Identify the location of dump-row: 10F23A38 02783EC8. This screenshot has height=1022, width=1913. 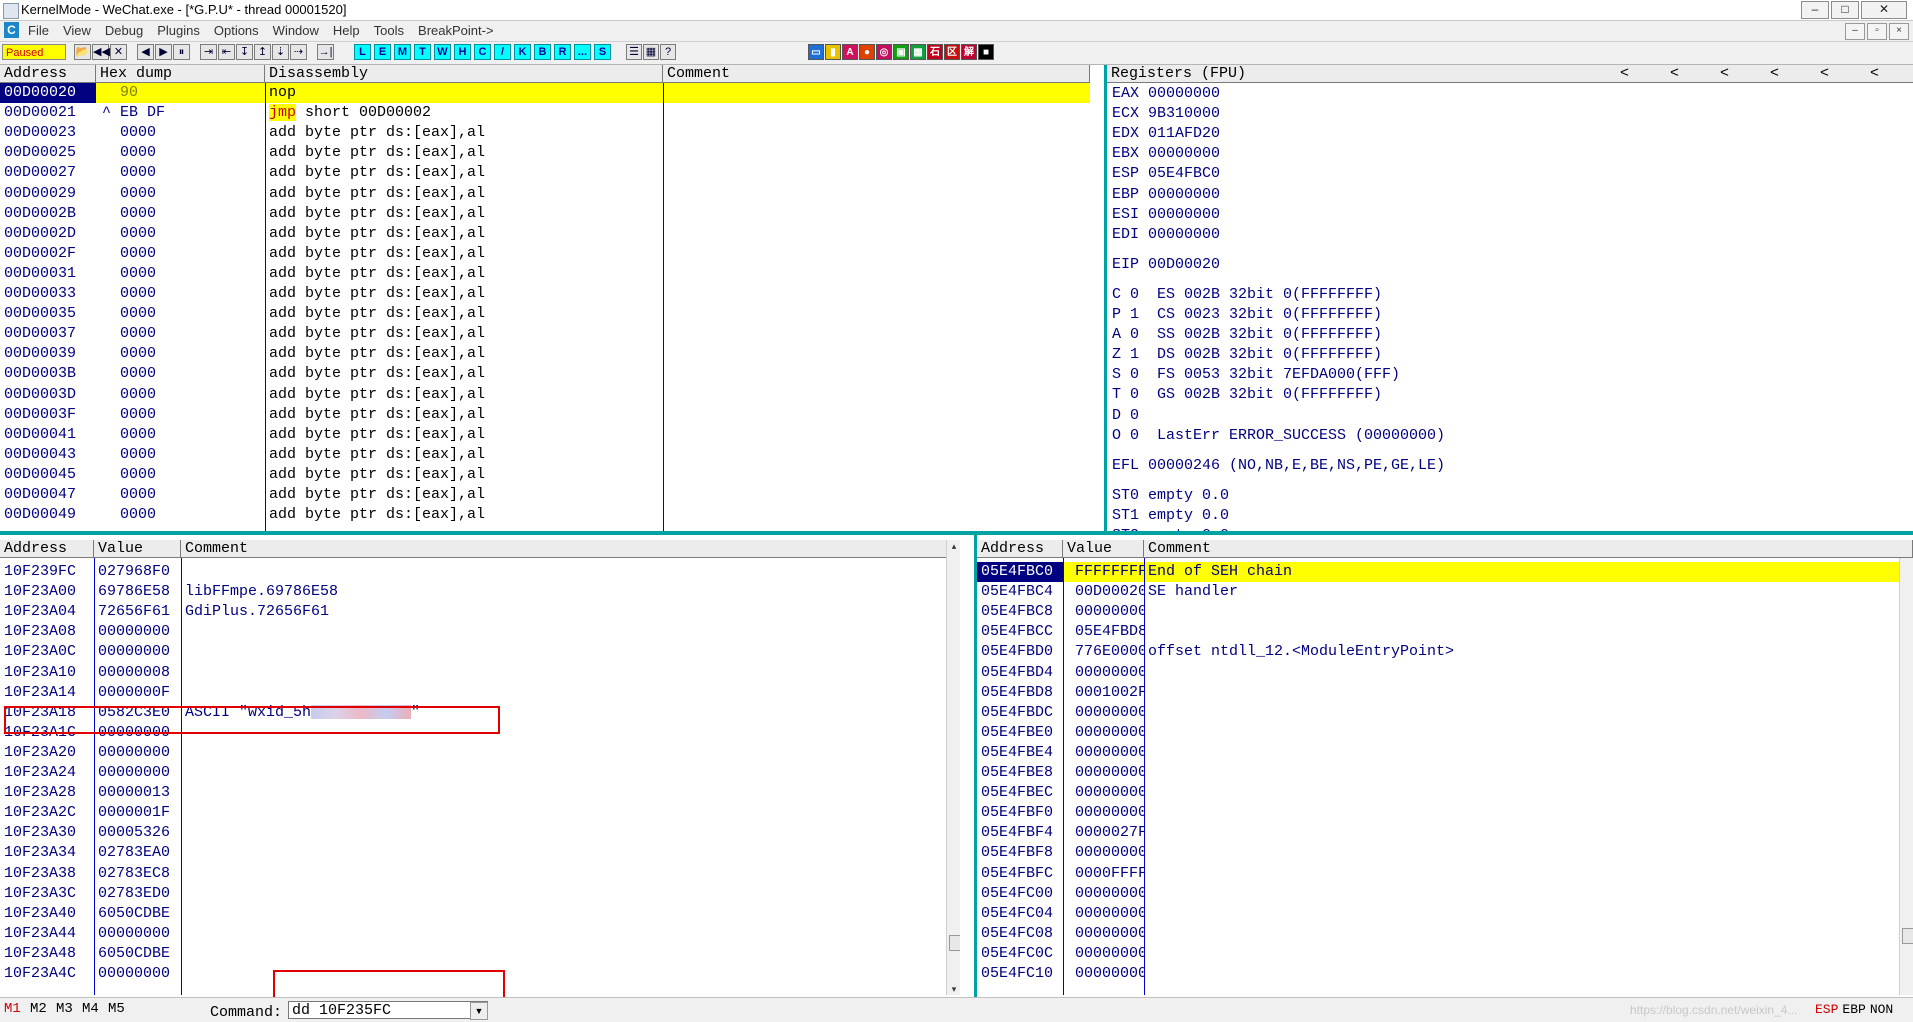
(473, 874).